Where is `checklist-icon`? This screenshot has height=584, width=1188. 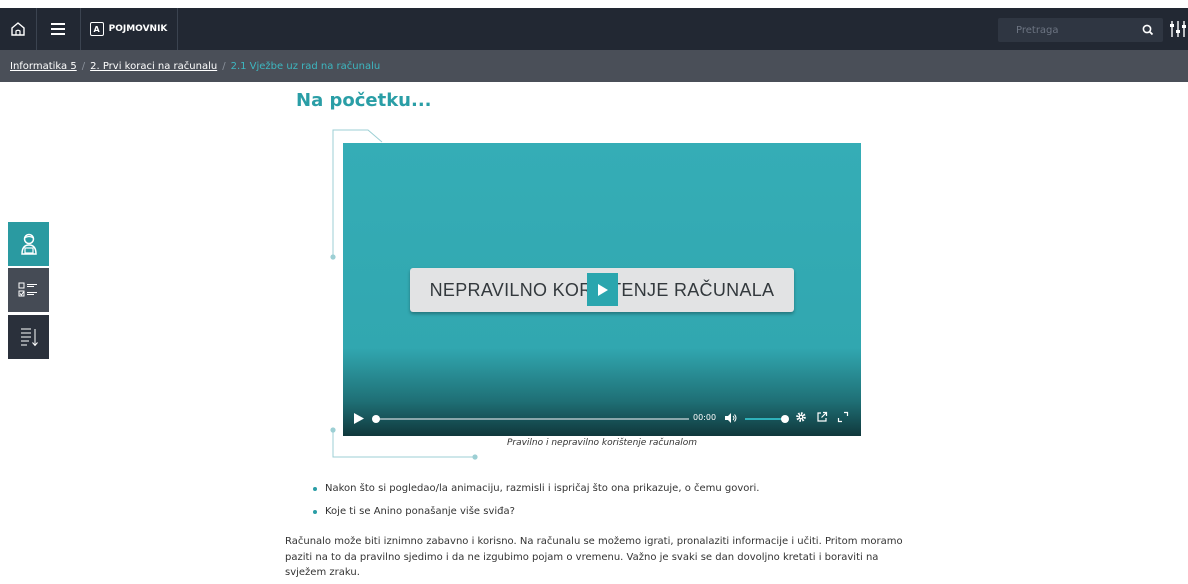
checklist-icon is located at coordinates (27, 289).